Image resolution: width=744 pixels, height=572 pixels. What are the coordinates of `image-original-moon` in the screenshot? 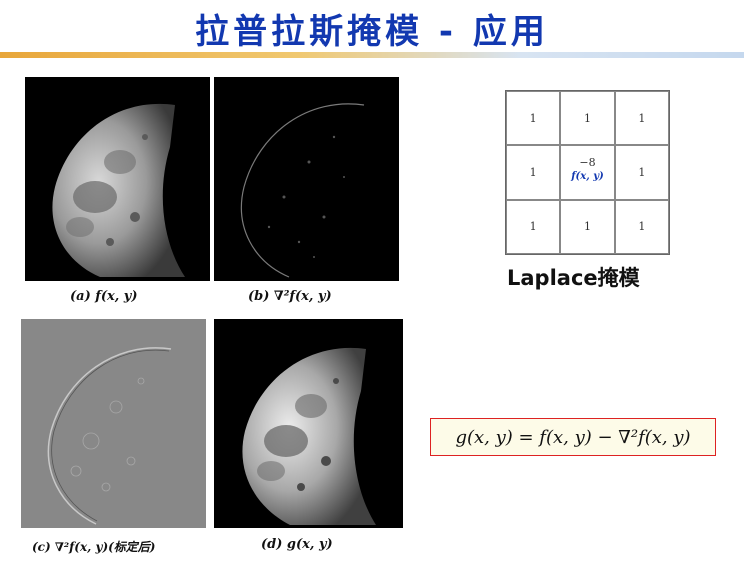 It's located at (117, 179).